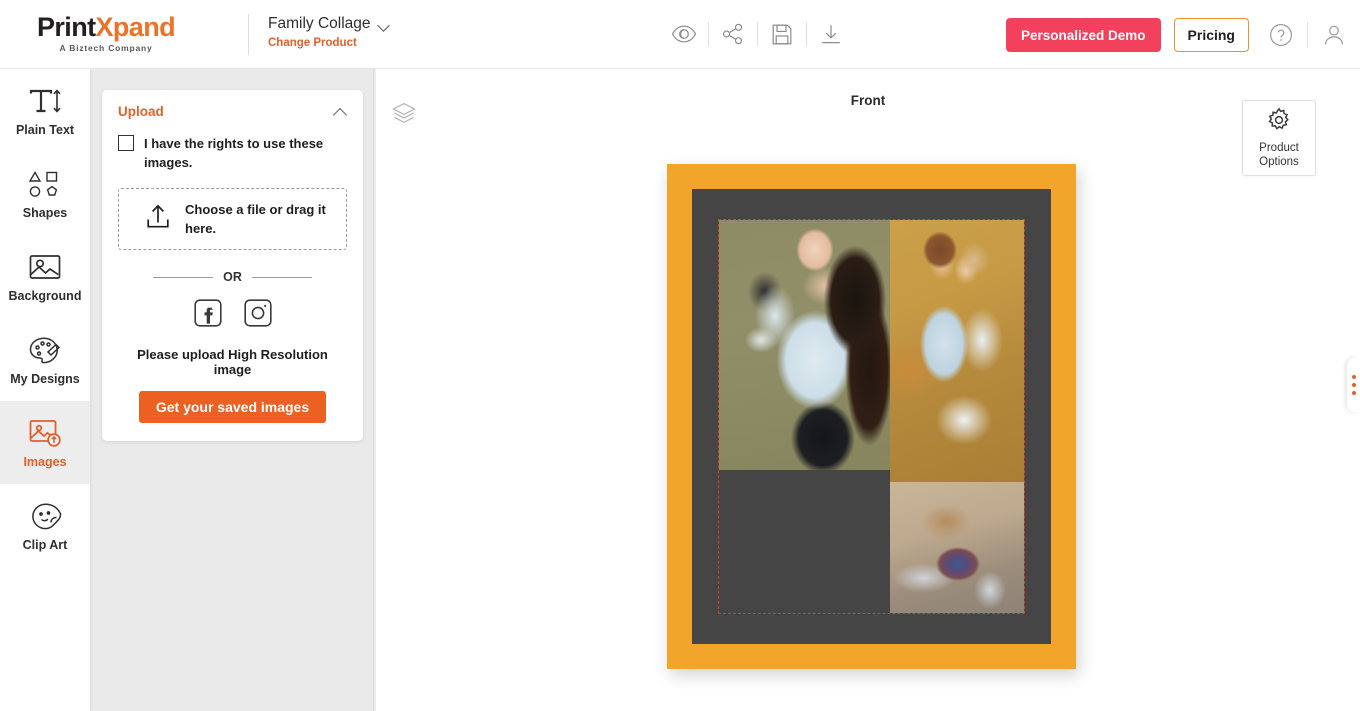 This screenshot has height=711, width=1360. I want to click on user-account-icon, so click(1334, 35).